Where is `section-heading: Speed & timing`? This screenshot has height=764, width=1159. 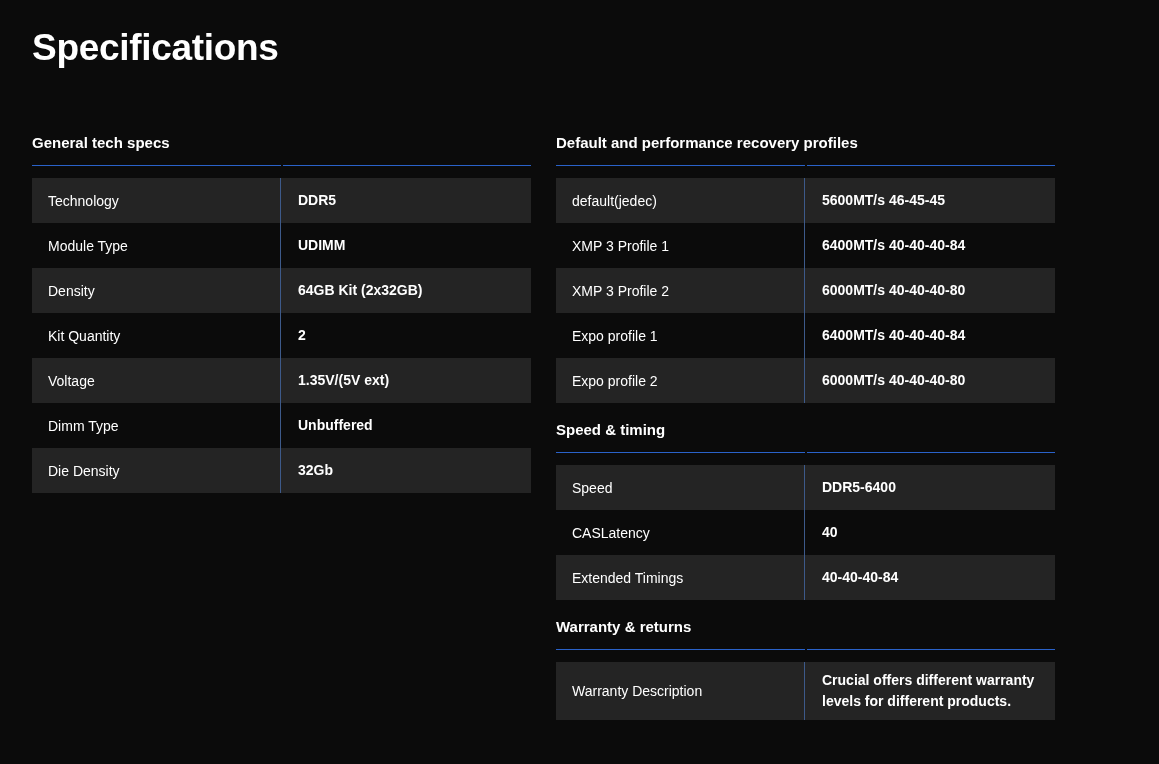 section-heading: Speed & timing is located at coordinates (611, 430).